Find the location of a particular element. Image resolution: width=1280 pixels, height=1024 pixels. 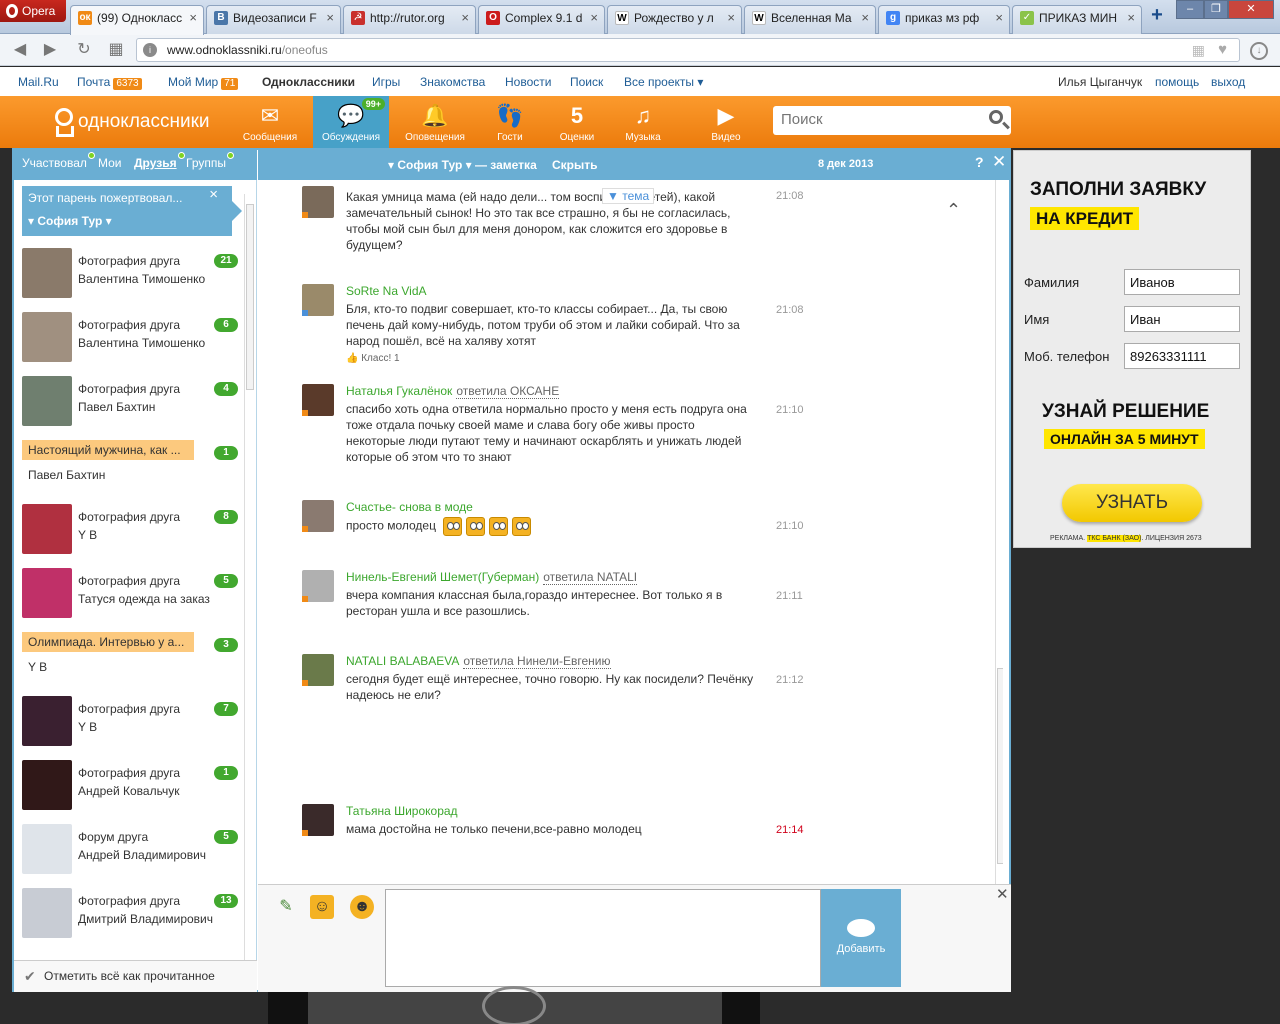

site-logo: одноклассники is located at coordinates (131, 122).